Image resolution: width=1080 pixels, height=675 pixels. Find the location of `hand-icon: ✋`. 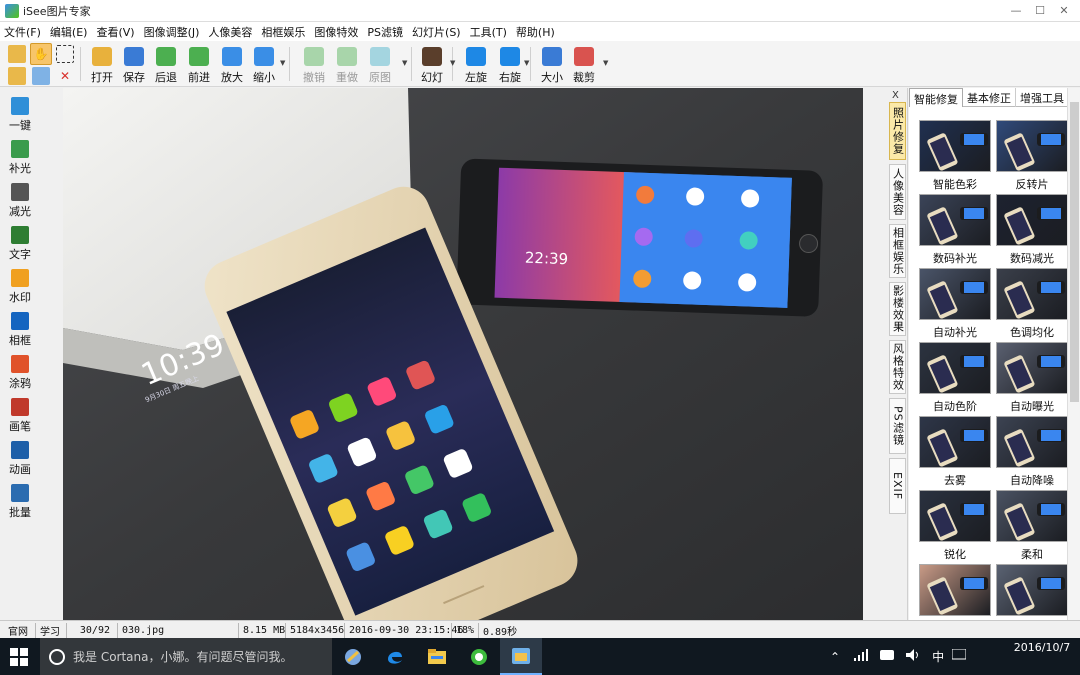

hand-icon: ✋ is located at coordinates (41, 54).